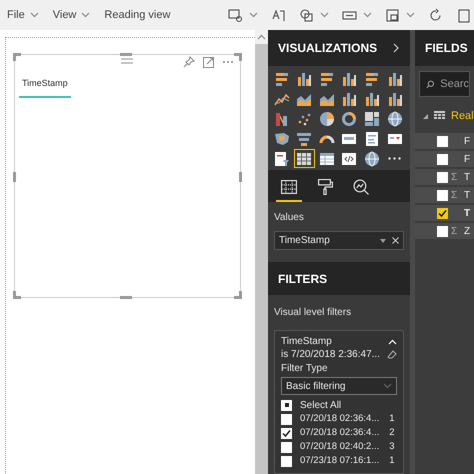  I want to click on pane-title: FILTERS, so click(303, 279).